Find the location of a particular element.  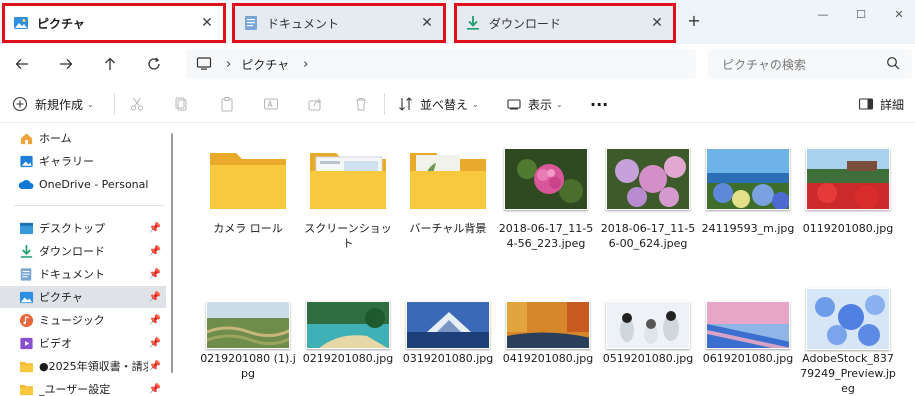

file-name: 2018-06-17_11-56-00_624.jpeg is located at coordinates (648, 236).